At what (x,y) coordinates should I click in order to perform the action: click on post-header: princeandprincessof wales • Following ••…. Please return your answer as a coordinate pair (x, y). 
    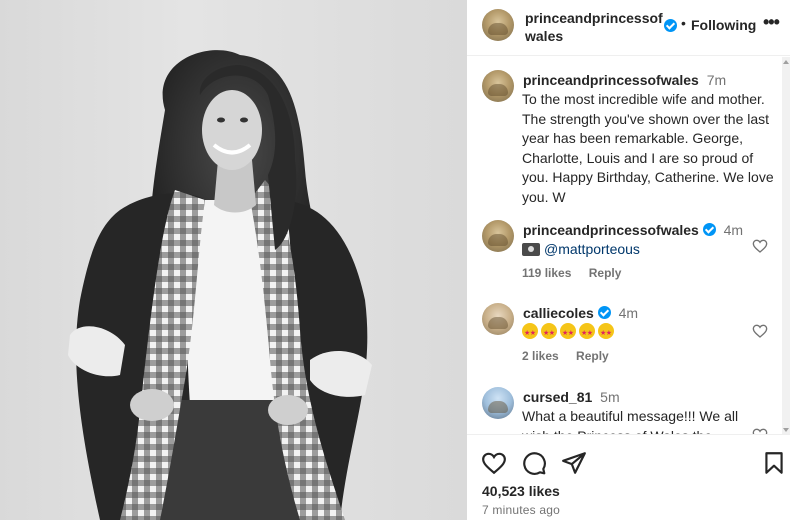
    Looking at the image, I should click on (628, 28).